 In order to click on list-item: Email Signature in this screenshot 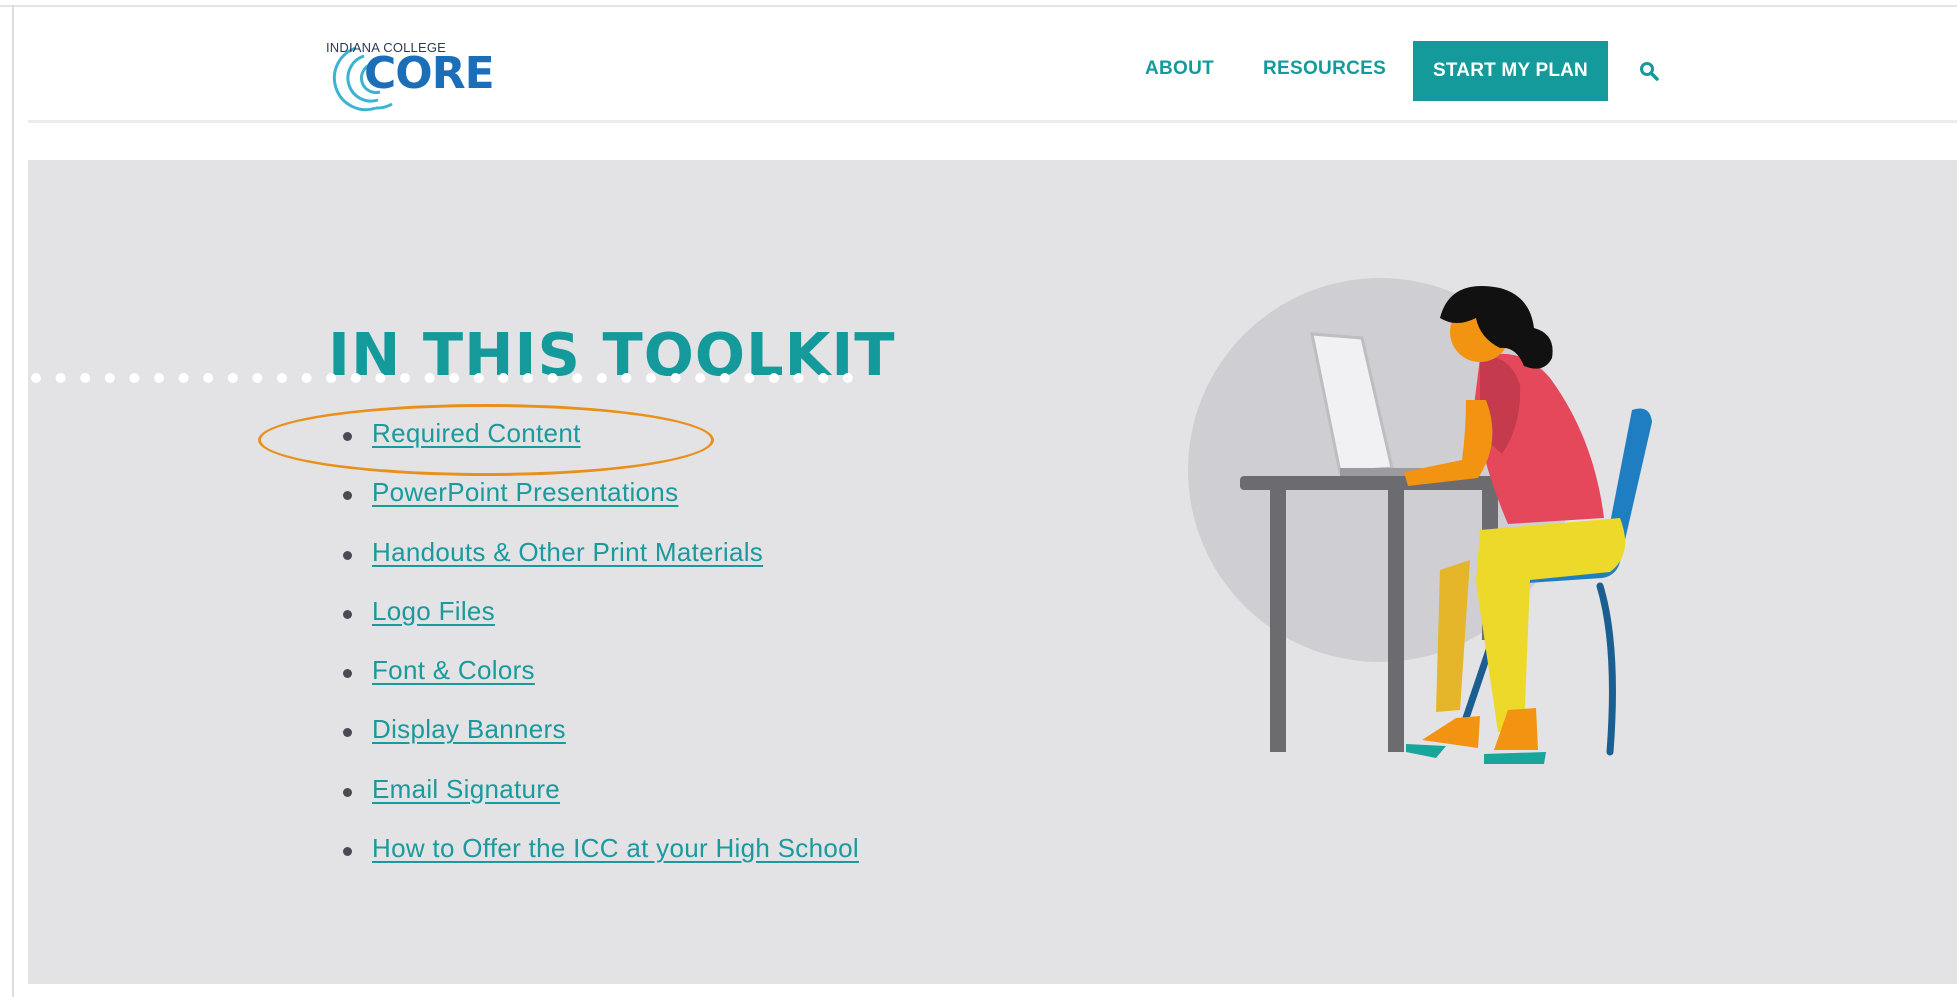, I will do `click(601, 803)`.